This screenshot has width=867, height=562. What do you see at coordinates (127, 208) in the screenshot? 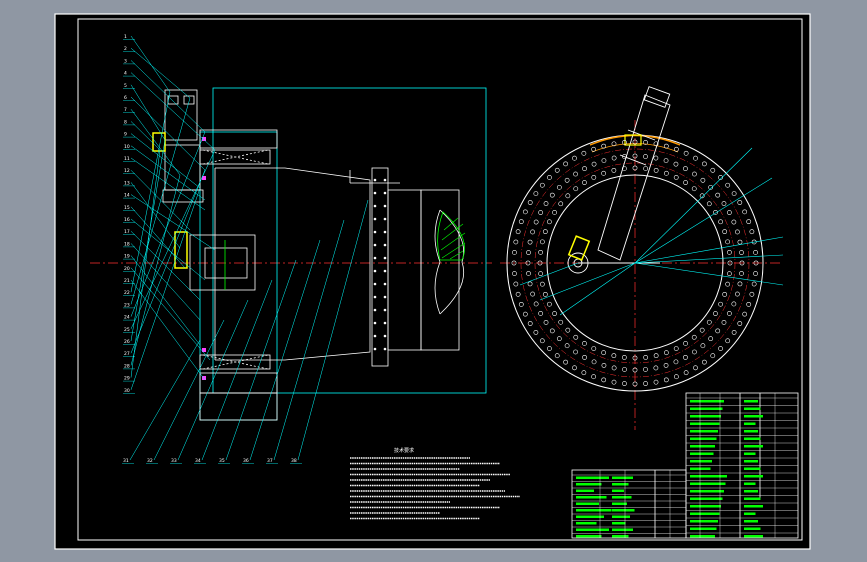
I see `balloon-number: 15` at bounding box center [127, 208].